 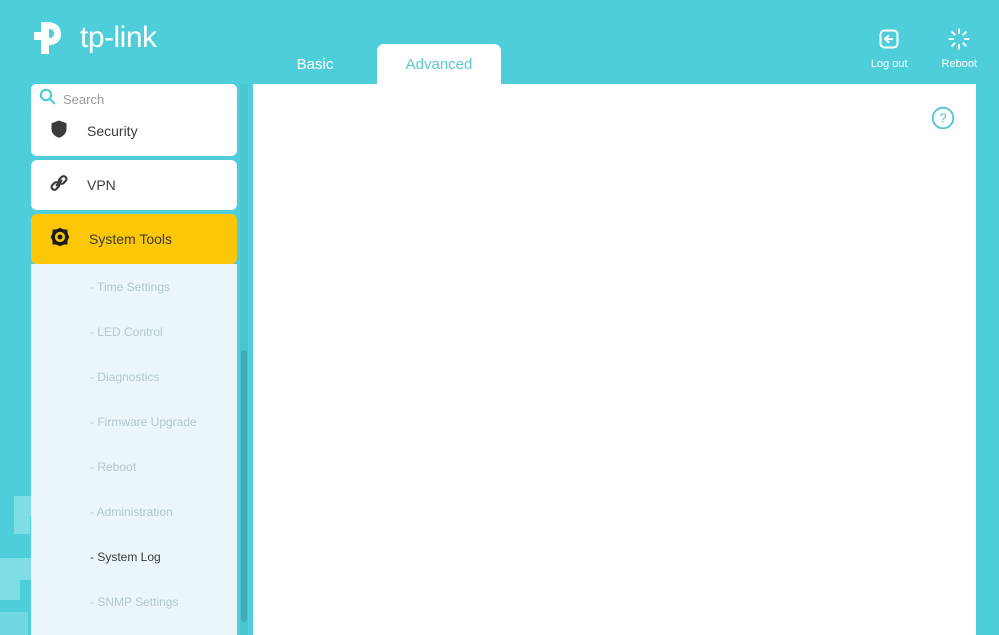 I want to click on gear-icon, so click(x=60, y=239).